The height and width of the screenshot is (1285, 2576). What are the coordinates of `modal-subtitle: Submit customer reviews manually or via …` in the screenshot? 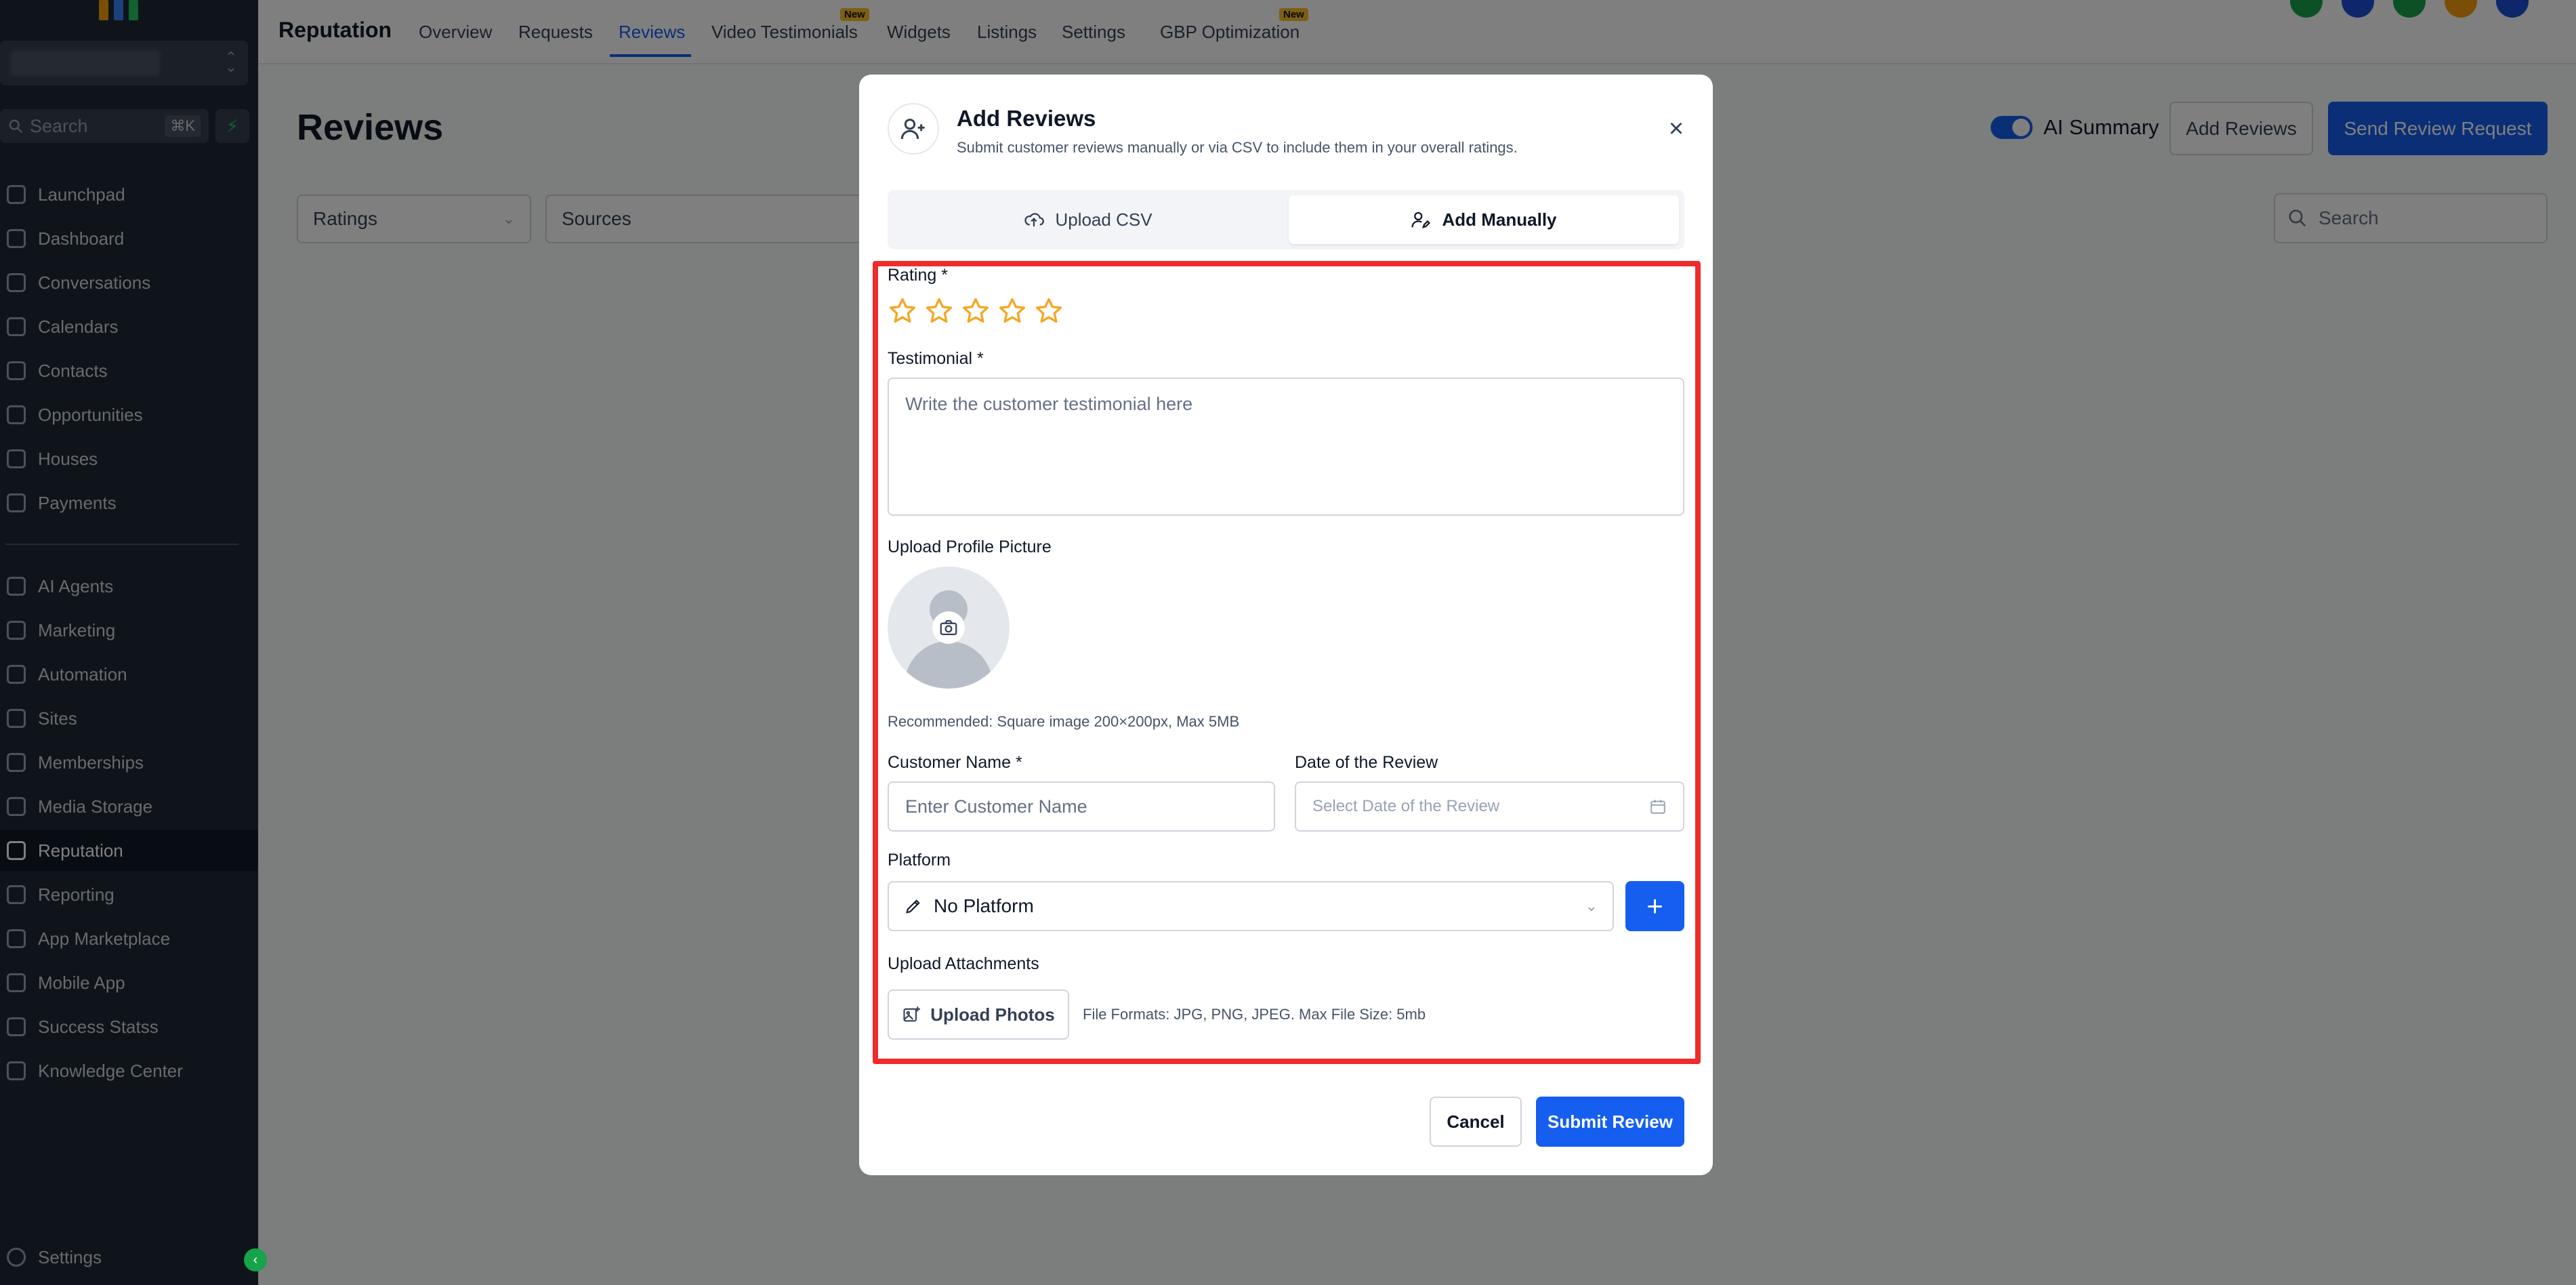 It's located at (1237, 147).